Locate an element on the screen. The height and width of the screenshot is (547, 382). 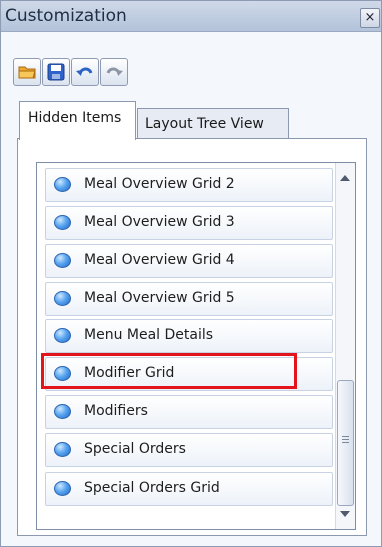
list-item: Modifier Grid is located at coordinates (189, 374).